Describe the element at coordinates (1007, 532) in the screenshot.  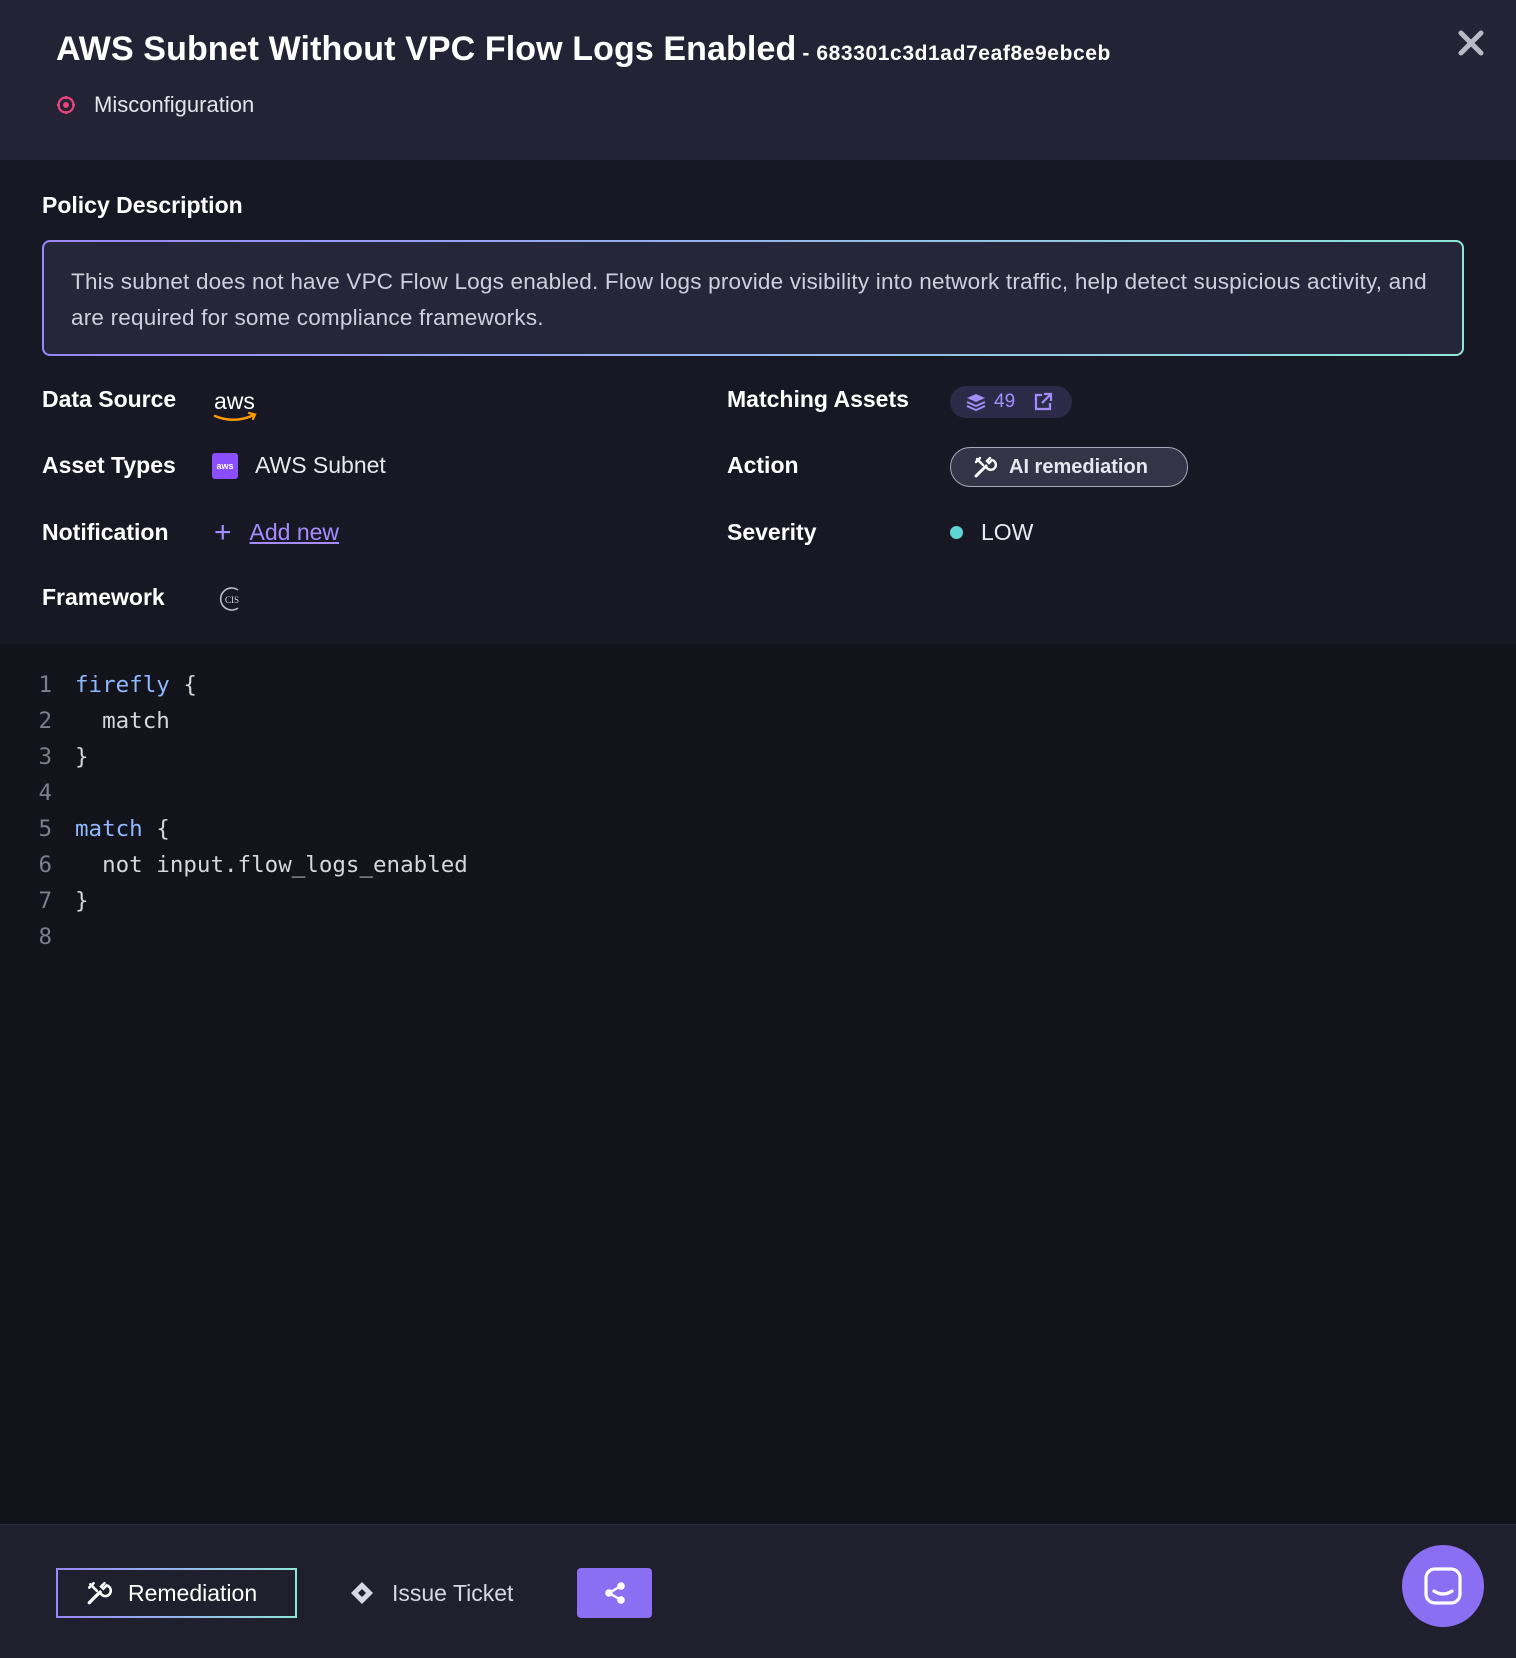
I see `severity-text: LOW` at that location.